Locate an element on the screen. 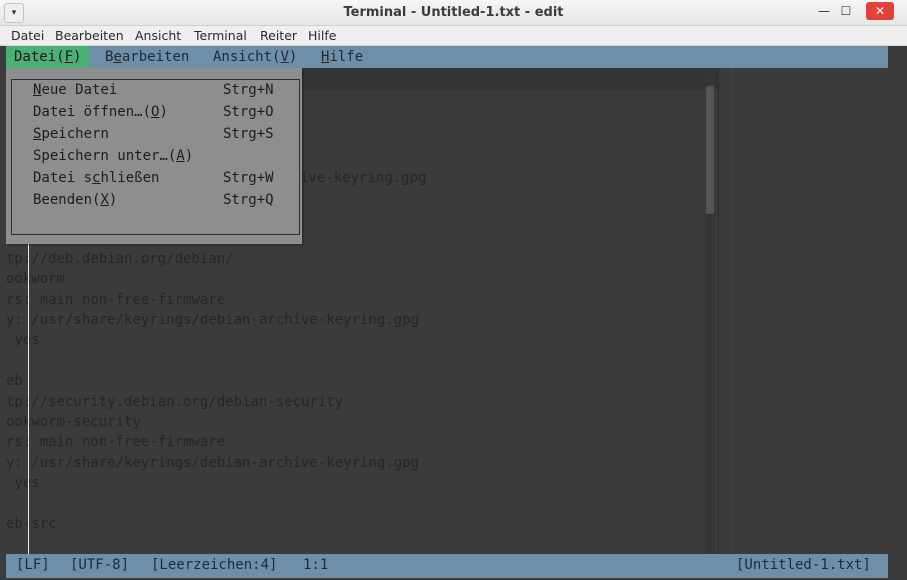  menu-terminal: Terminal is located at coordinates (220, 35).